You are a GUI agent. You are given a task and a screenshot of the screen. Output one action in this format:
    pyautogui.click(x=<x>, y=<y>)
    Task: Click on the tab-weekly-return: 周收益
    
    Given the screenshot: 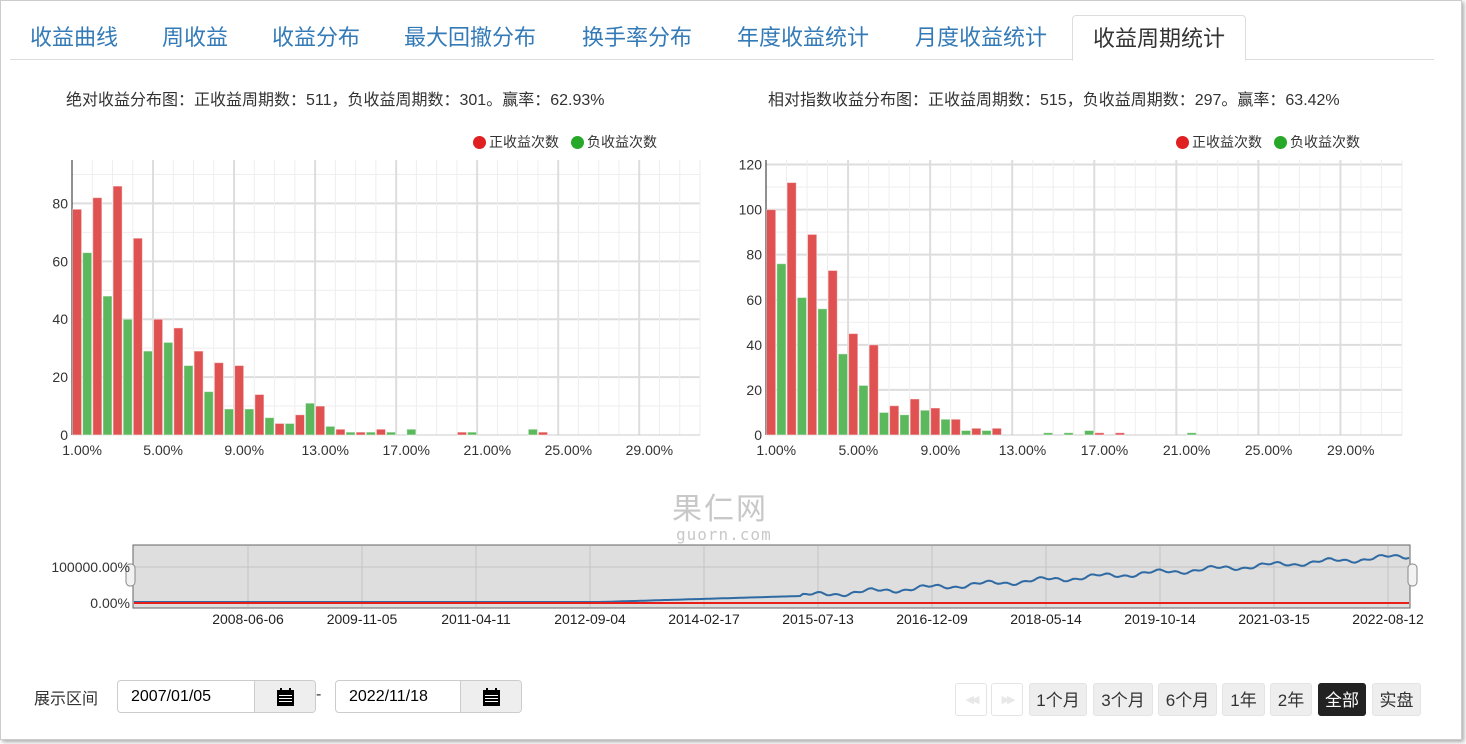 What is the action you would take?
    pyautogui.click(x=195, y=37)
    